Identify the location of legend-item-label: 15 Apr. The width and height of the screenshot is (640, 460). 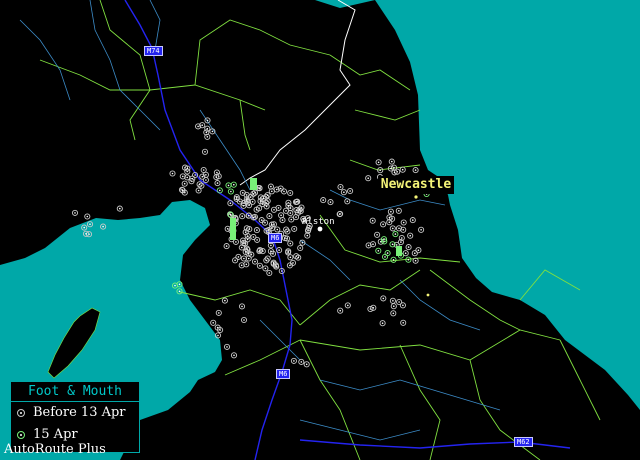
(55, 434).